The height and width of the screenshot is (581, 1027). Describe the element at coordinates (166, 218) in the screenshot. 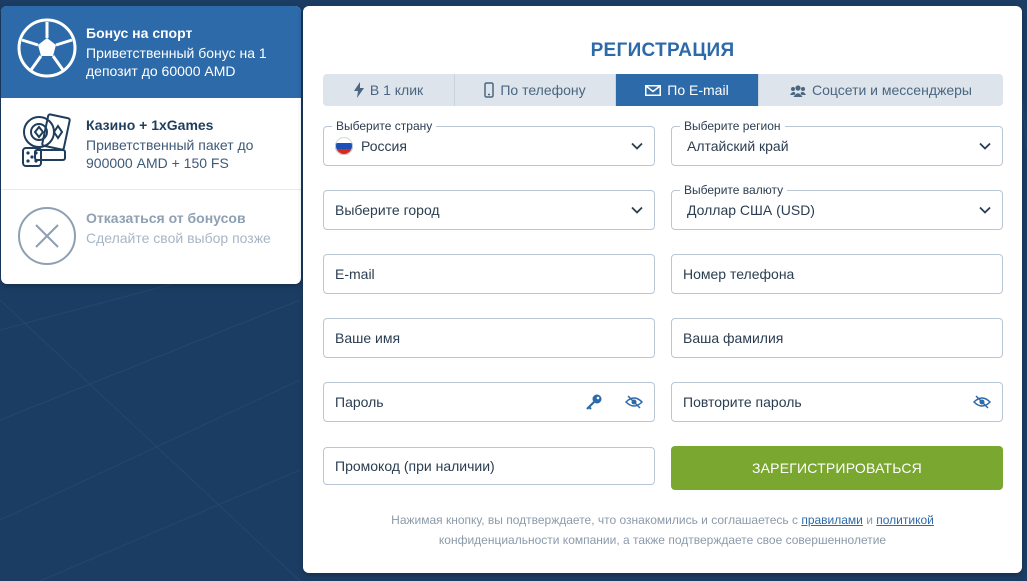

I see `bonus-title: Отказаться от бонусов` at that location.